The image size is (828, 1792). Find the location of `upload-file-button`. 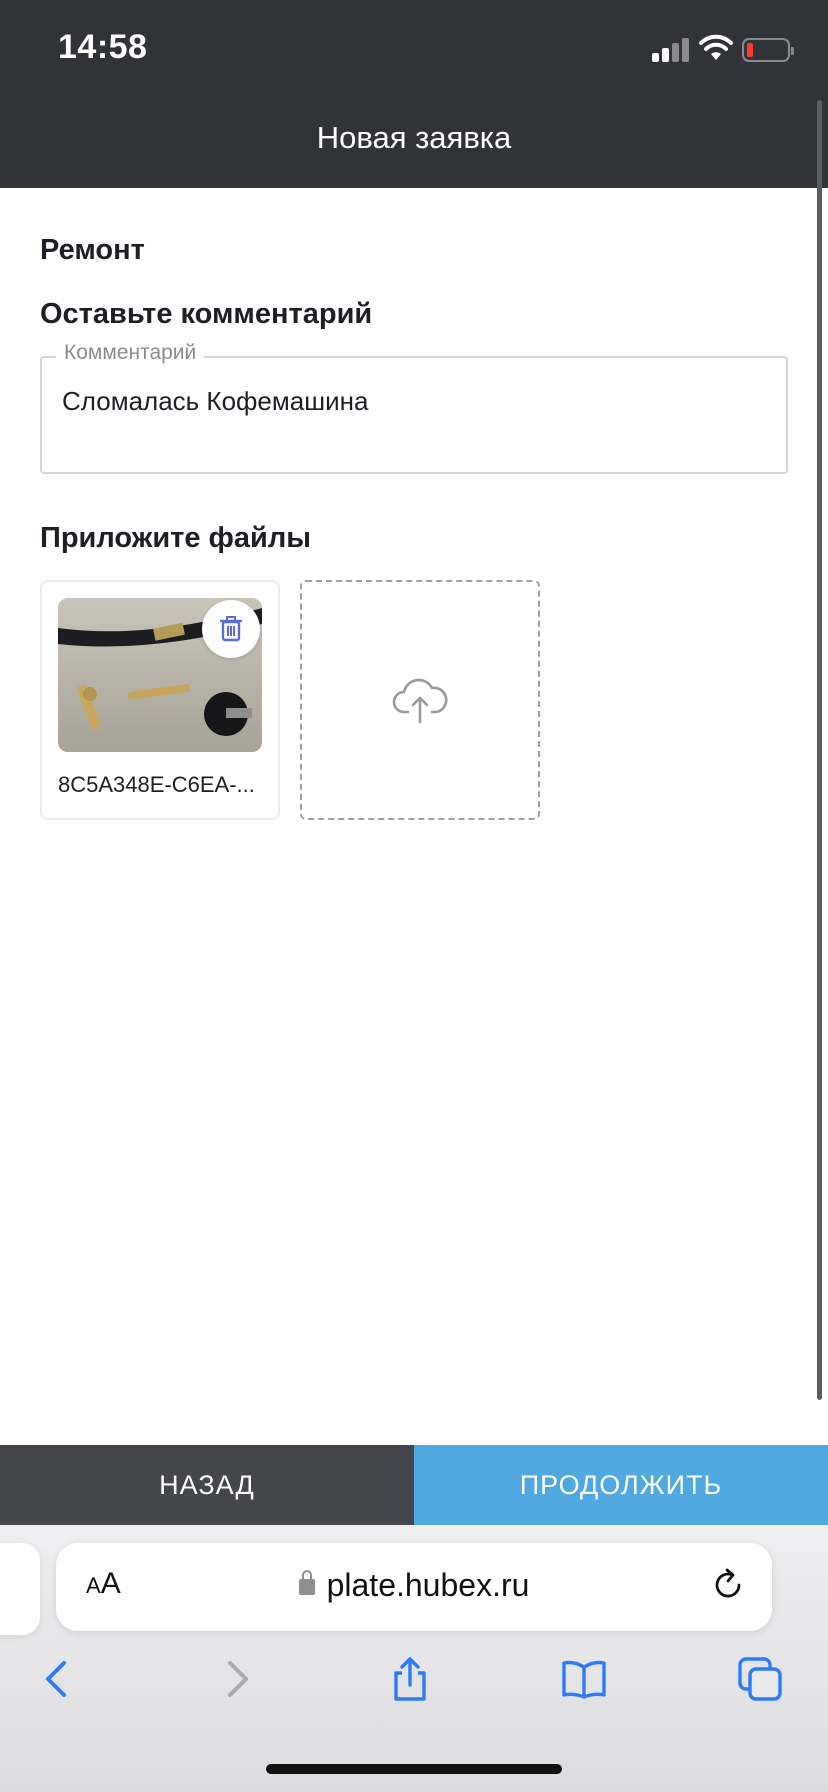

upload-file-button is located at coordinates (420, 700).